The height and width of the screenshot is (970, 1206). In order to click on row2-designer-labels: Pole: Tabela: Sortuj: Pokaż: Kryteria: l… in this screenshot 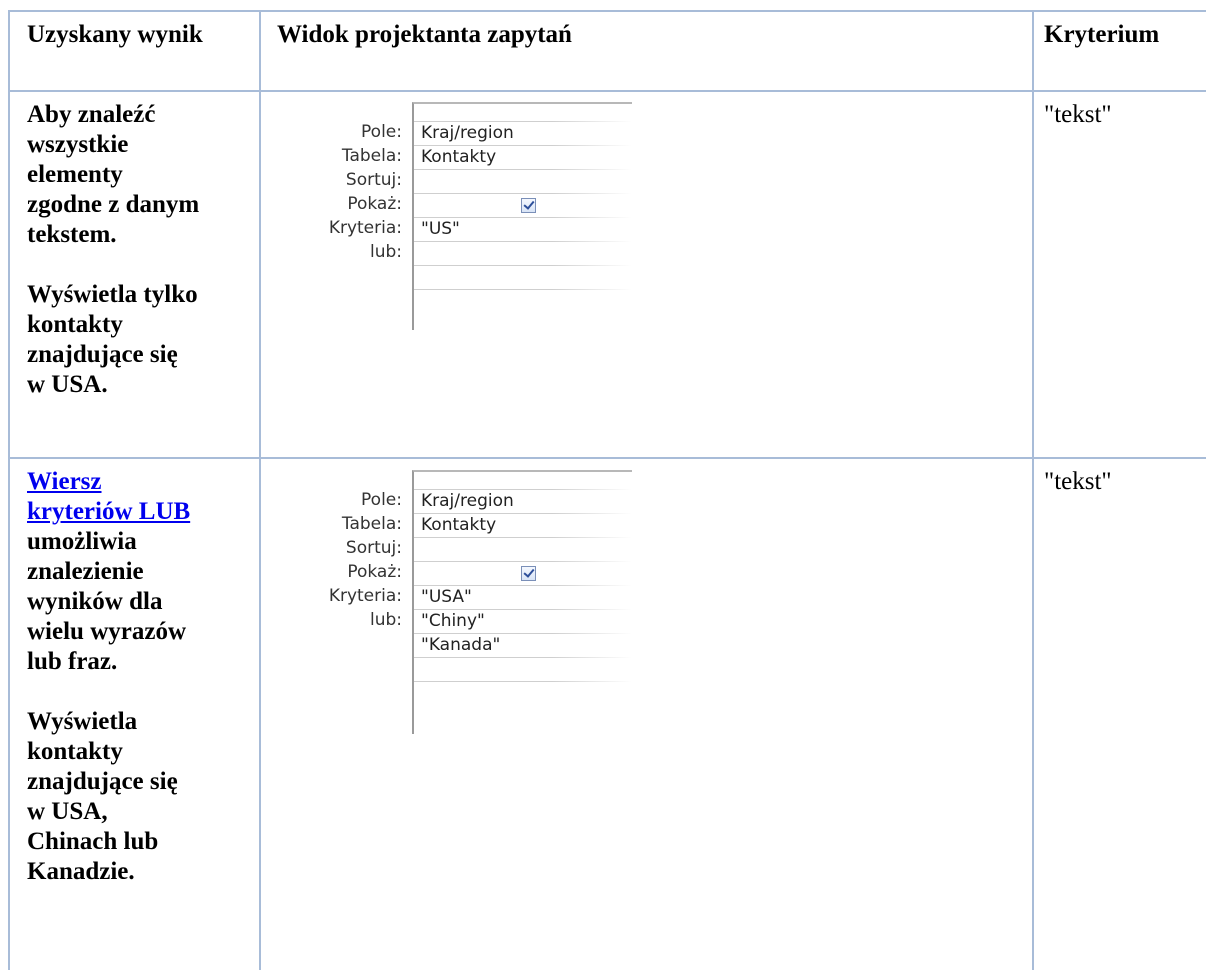, I will do `click(346, 560)`.